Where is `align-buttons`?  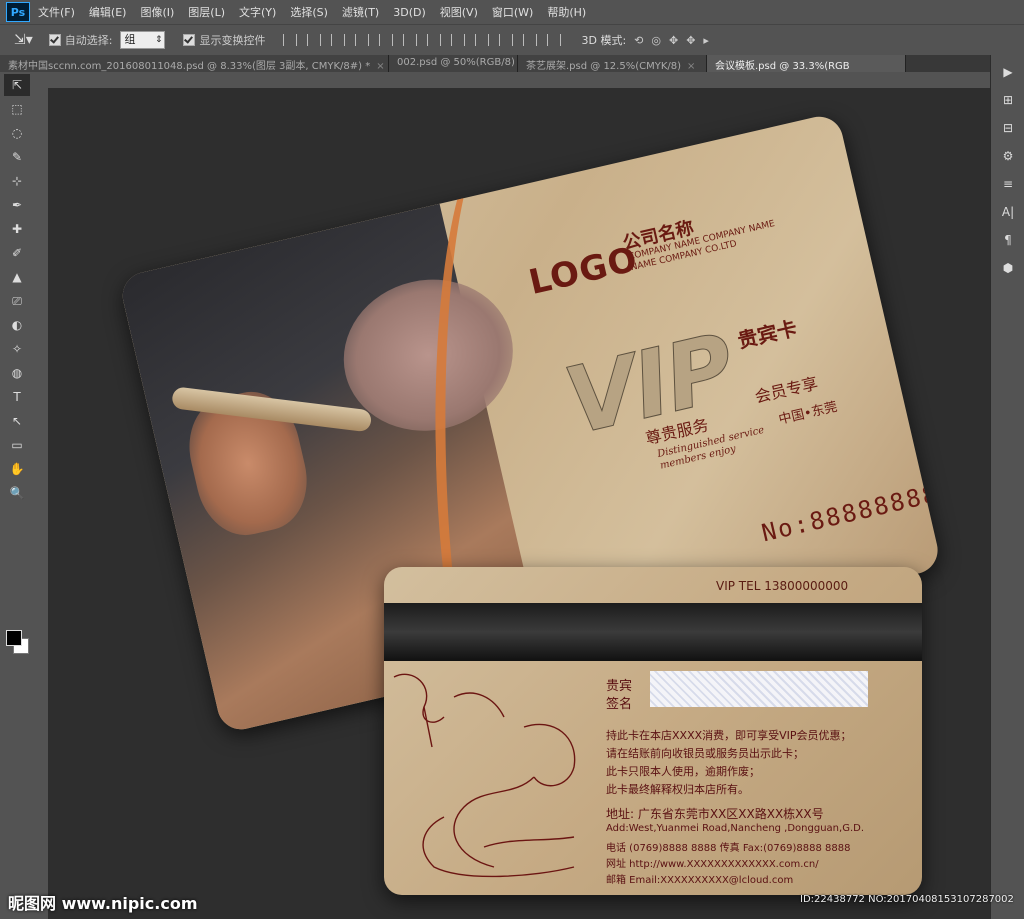
align-buttons is located at coordinates (422, 40).